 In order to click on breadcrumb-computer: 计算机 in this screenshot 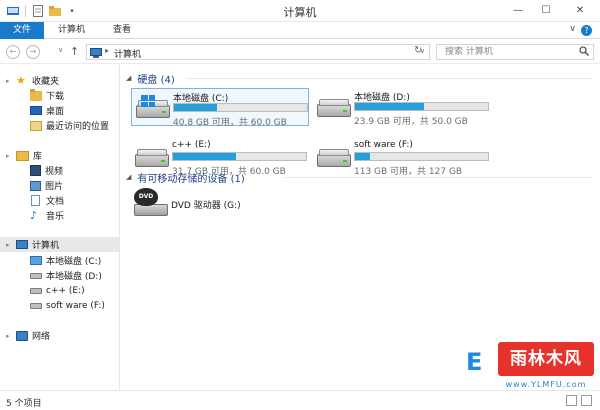, I will do `click(127, 53)`.